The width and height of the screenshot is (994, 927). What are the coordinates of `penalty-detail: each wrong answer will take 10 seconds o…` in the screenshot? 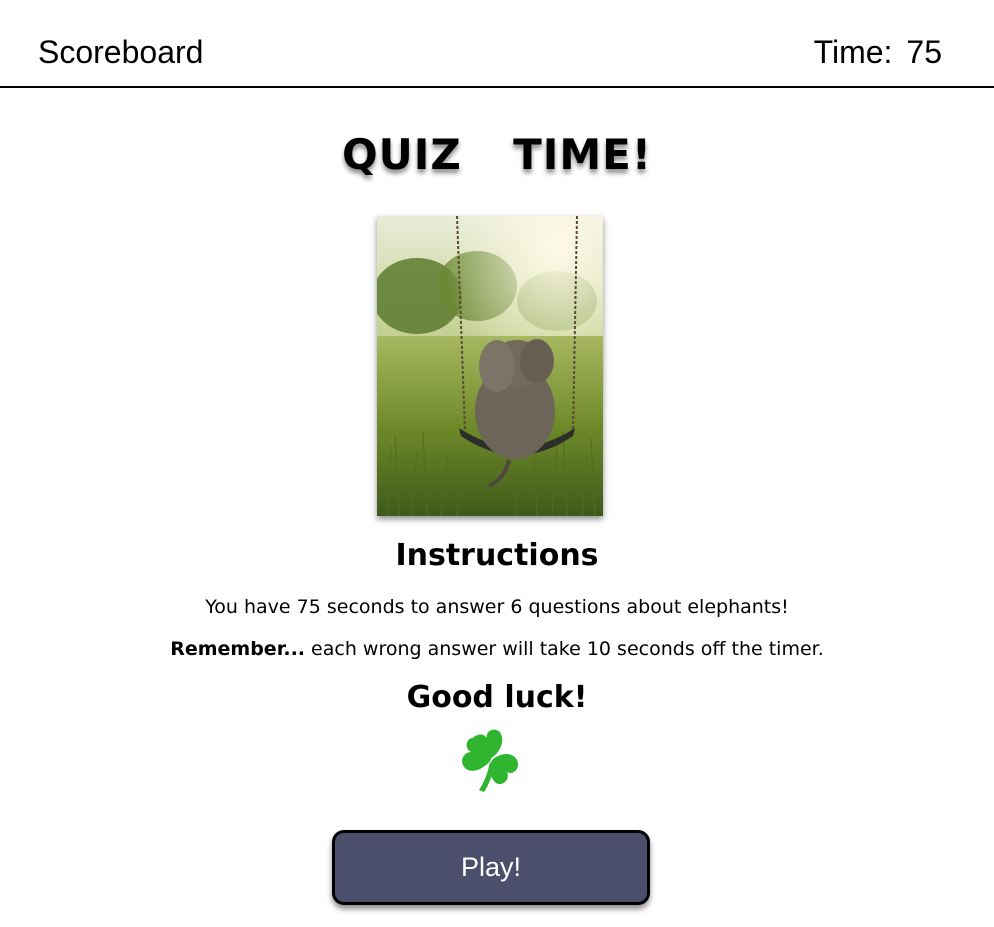 It's located at (564, 649).